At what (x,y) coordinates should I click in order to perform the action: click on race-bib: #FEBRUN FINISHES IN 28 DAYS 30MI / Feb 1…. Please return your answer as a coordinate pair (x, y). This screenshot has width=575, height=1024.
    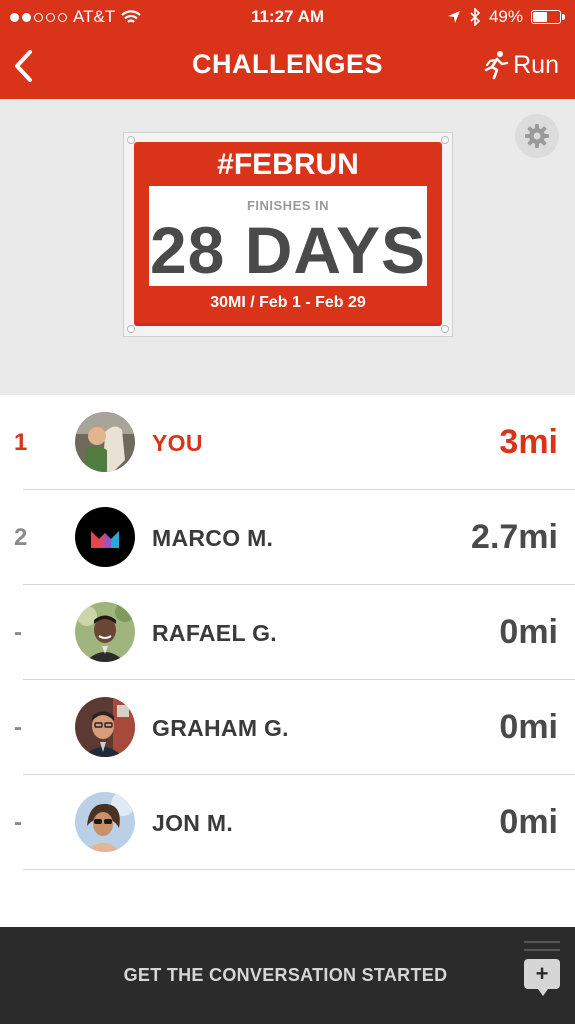
    Looking at the image, I should click on (288, 234).